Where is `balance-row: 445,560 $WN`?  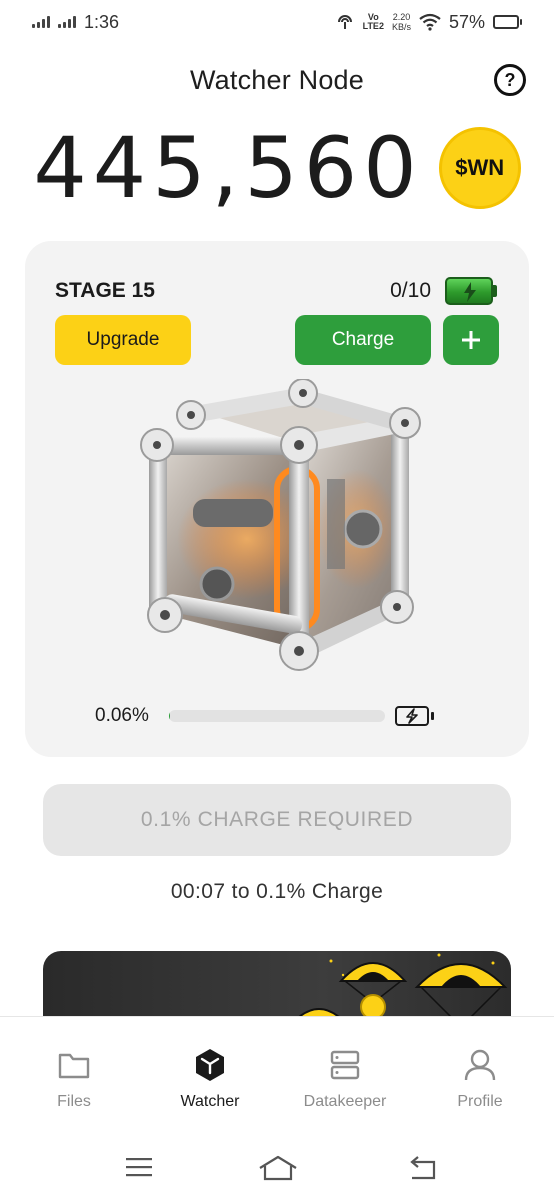 balance-row: 445,560 $WN is located at coordinates (277, 168).